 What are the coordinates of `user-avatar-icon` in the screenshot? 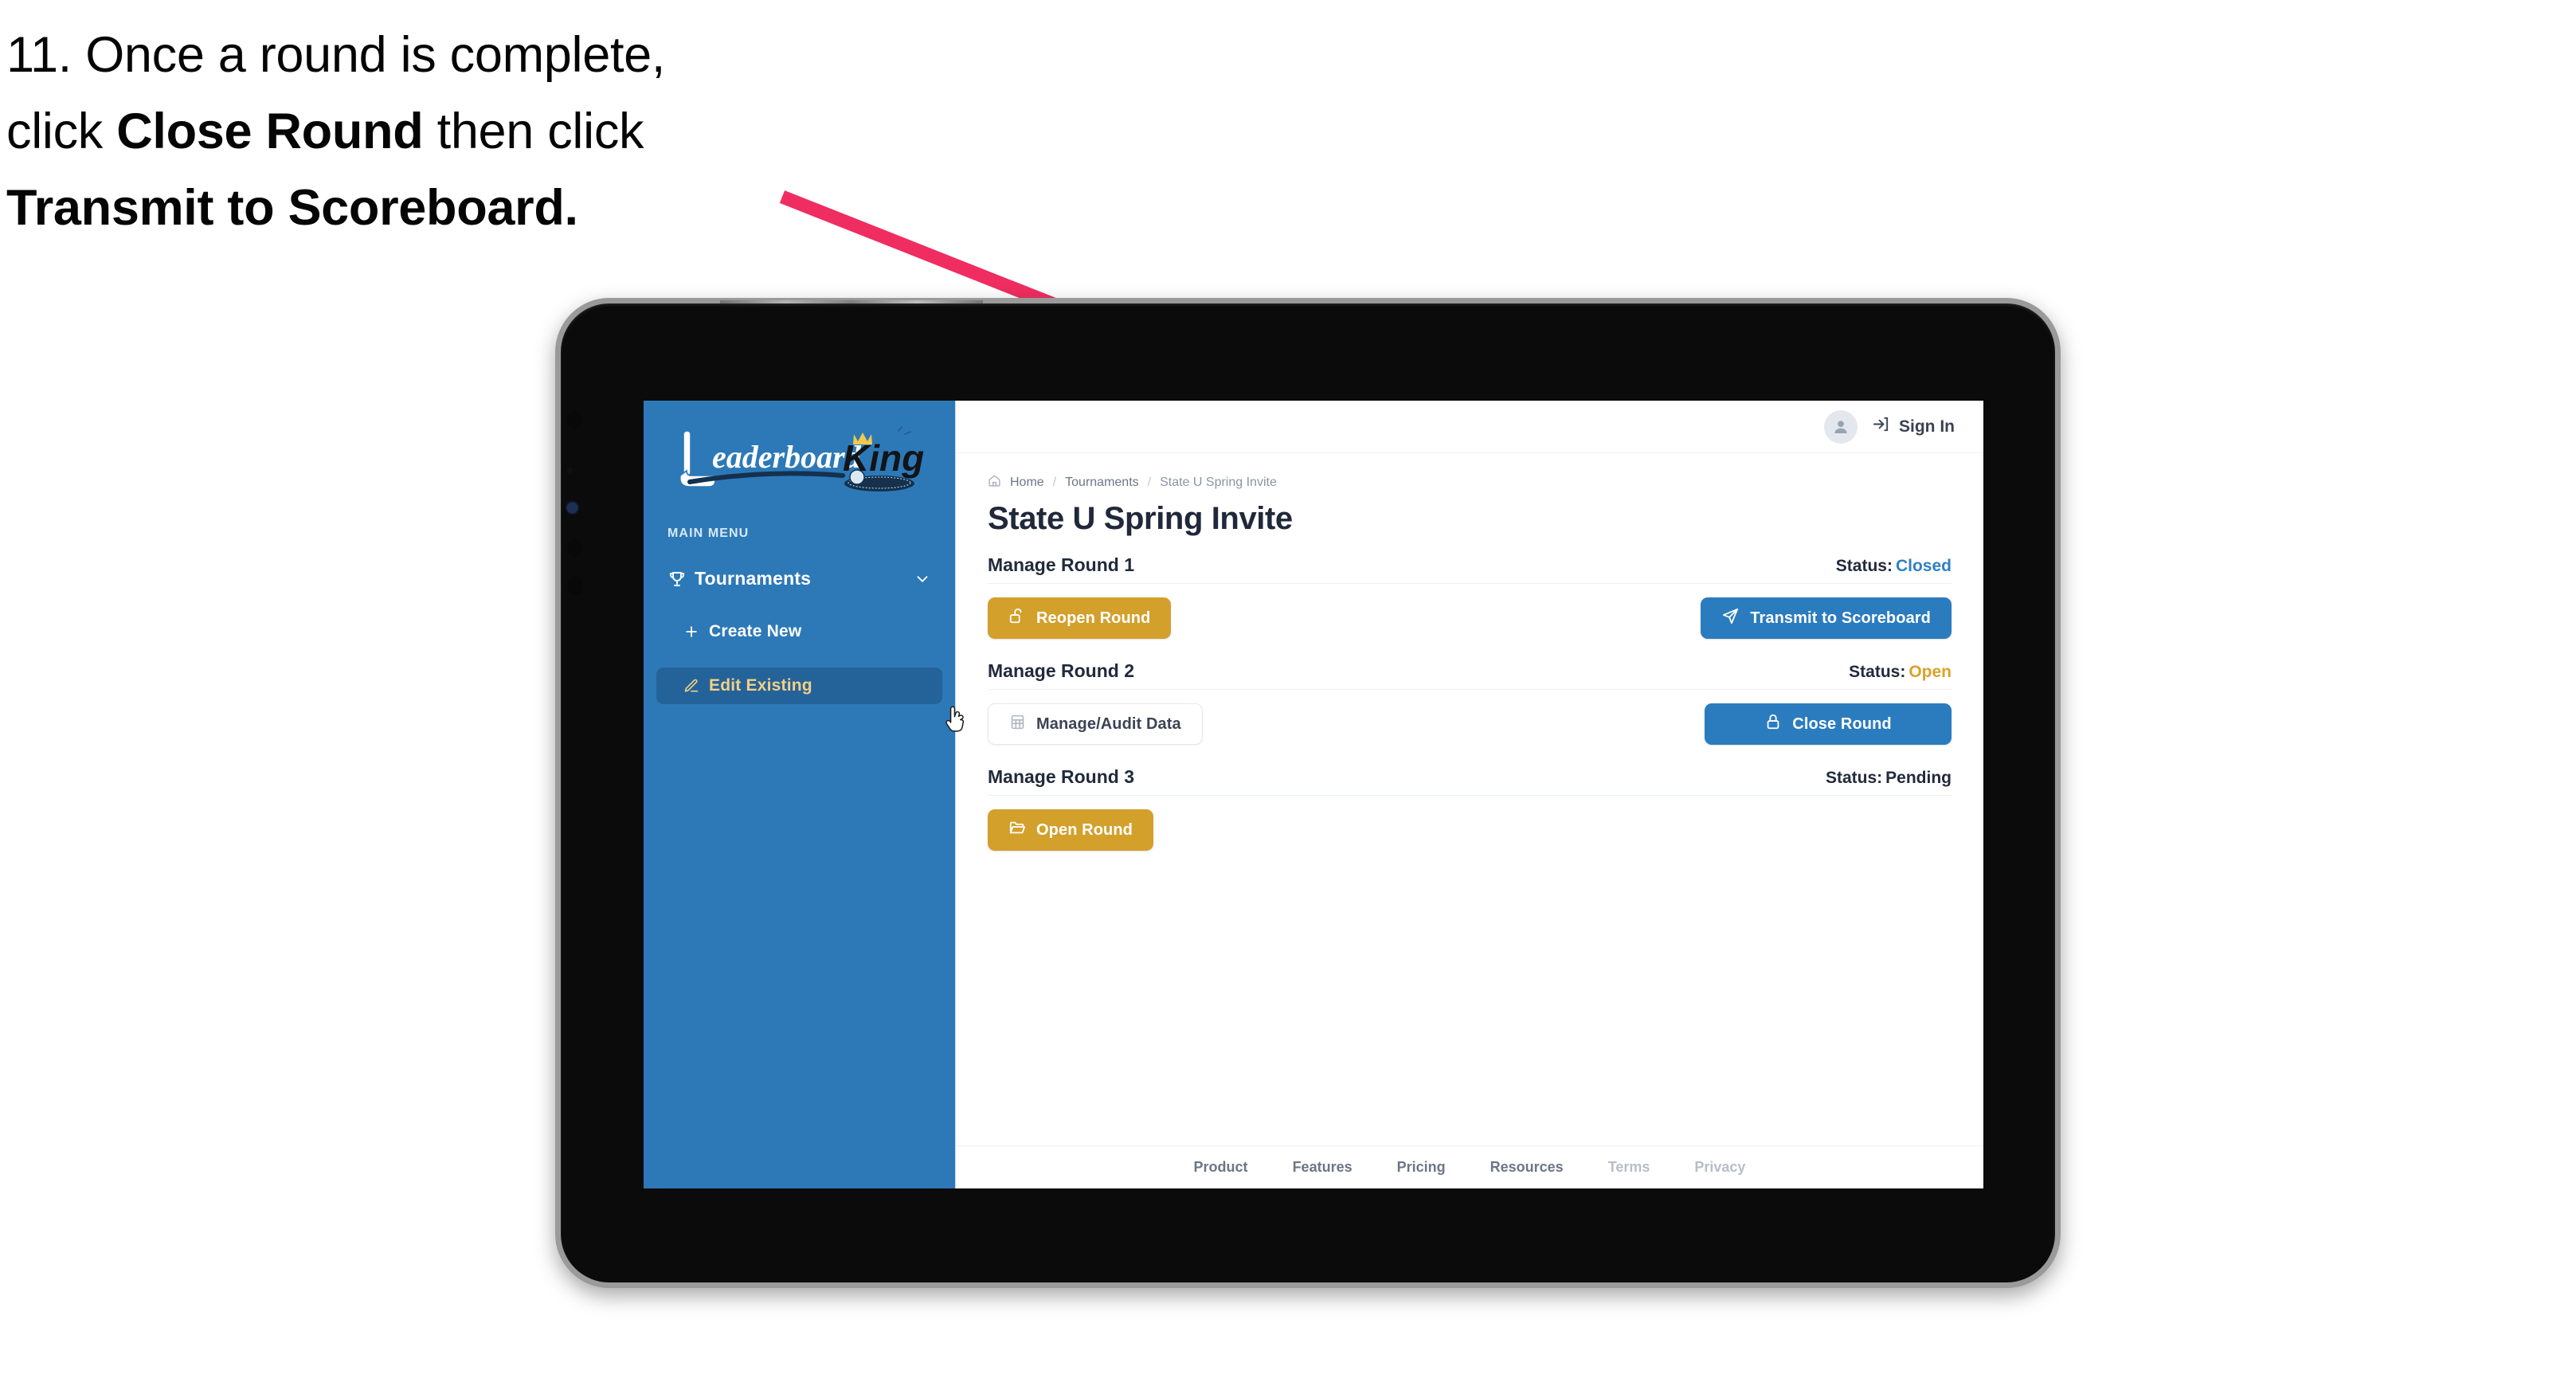 It's located at (1841, 426).